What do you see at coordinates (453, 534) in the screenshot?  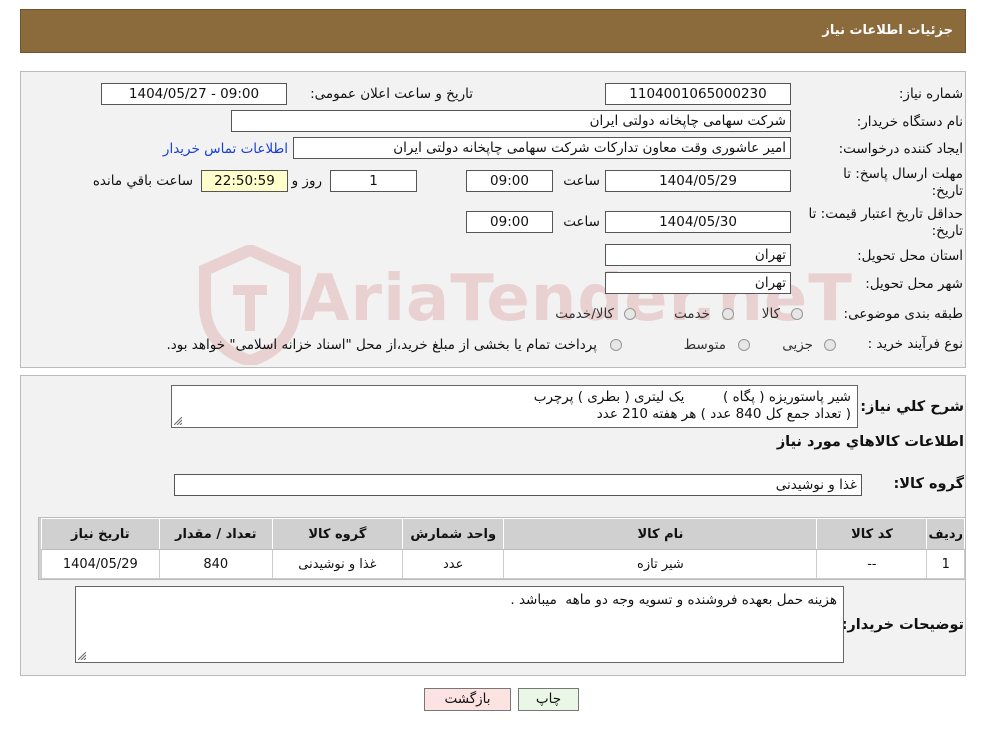 I see `th-unit: واحد شمارش` at bounding box center [453, 534].